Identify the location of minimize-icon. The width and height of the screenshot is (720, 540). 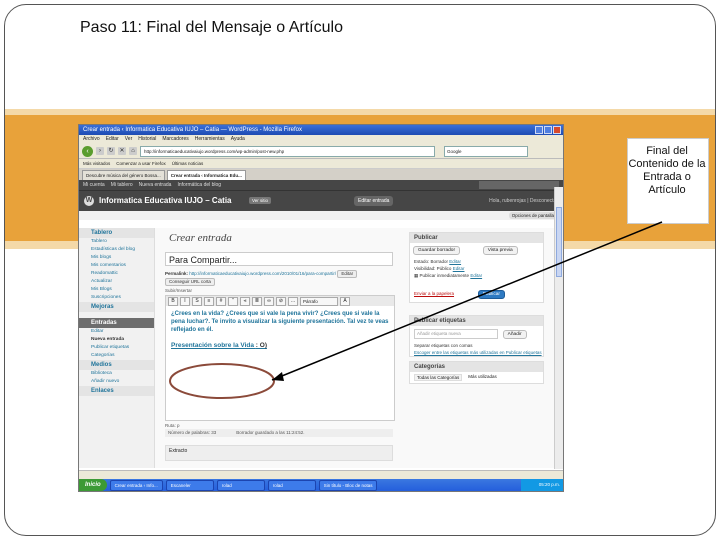
(539, 130).